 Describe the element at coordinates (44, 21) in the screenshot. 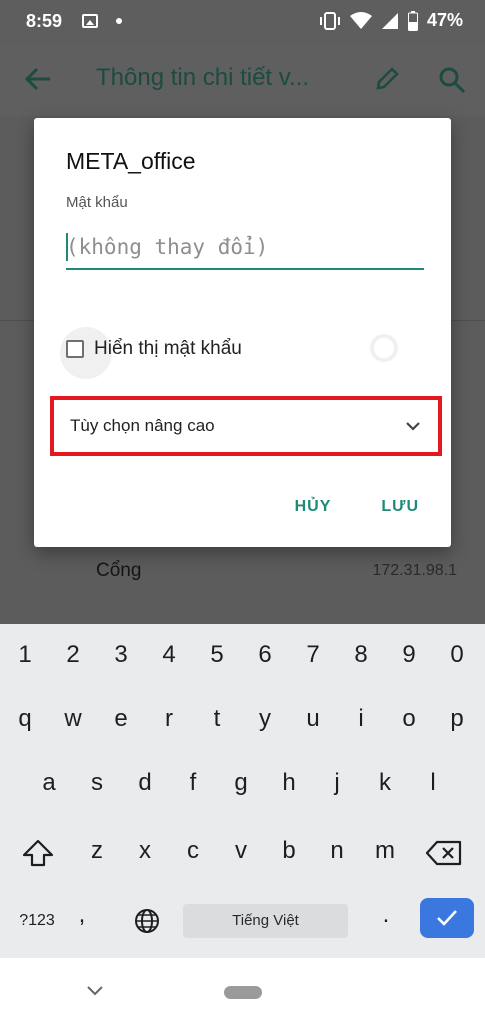

I see `status-time: 8:59` at that location.